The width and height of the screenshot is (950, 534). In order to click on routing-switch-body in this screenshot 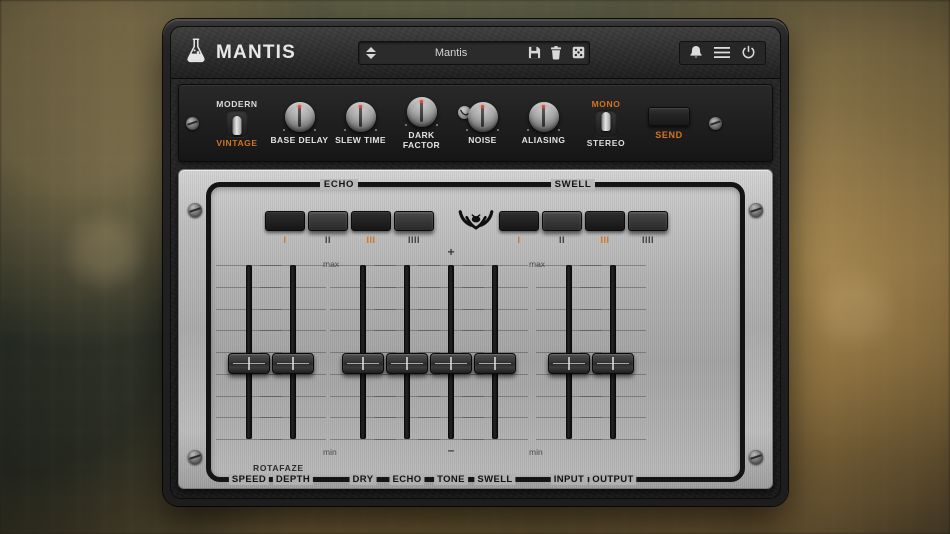, I will do `click(606, 123)`.